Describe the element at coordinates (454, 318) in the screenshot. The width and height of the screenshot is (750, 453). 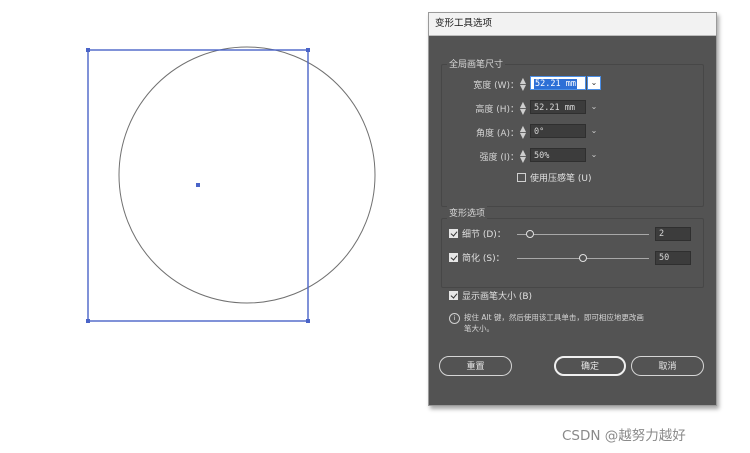
I see `info-icon: i` at that location.